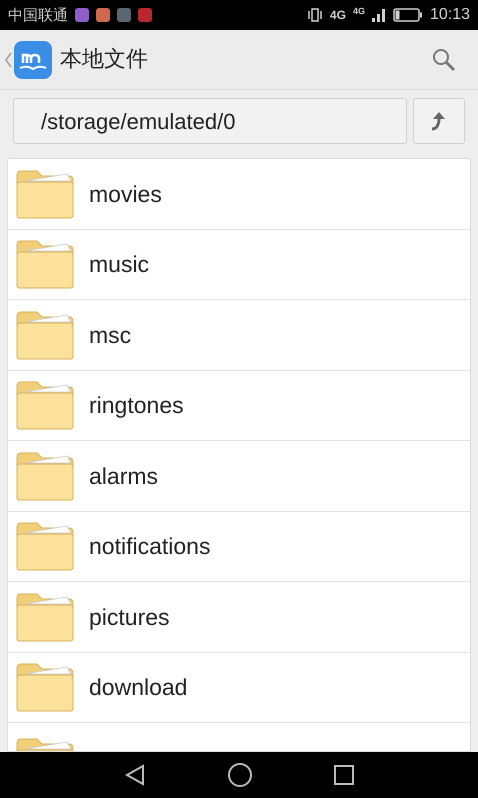 The height and width of the screenshot is (798, 478). I want to click on folder-name: ringtones, so click(136, 405).